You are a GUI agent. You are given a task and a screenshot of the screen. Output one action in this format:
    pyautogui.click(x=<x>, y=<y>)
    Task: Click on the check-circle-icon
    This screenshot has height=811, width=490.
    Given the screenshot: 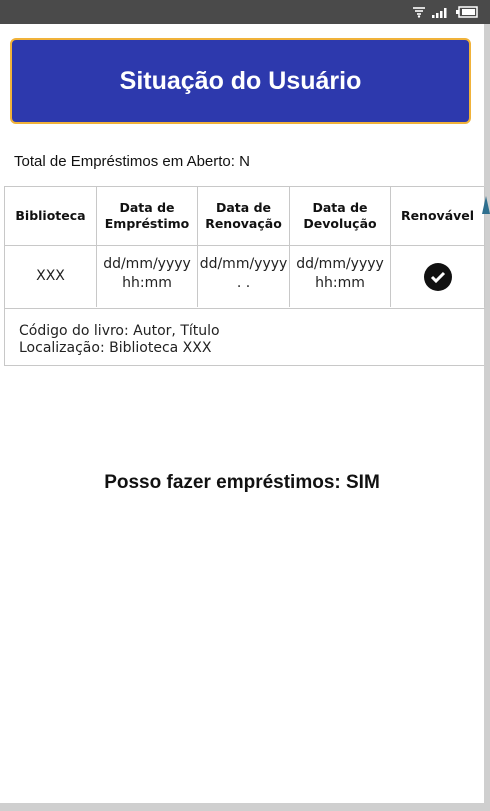 What is the action you would take?
    pyautogui.click(x=437, y=276)
    